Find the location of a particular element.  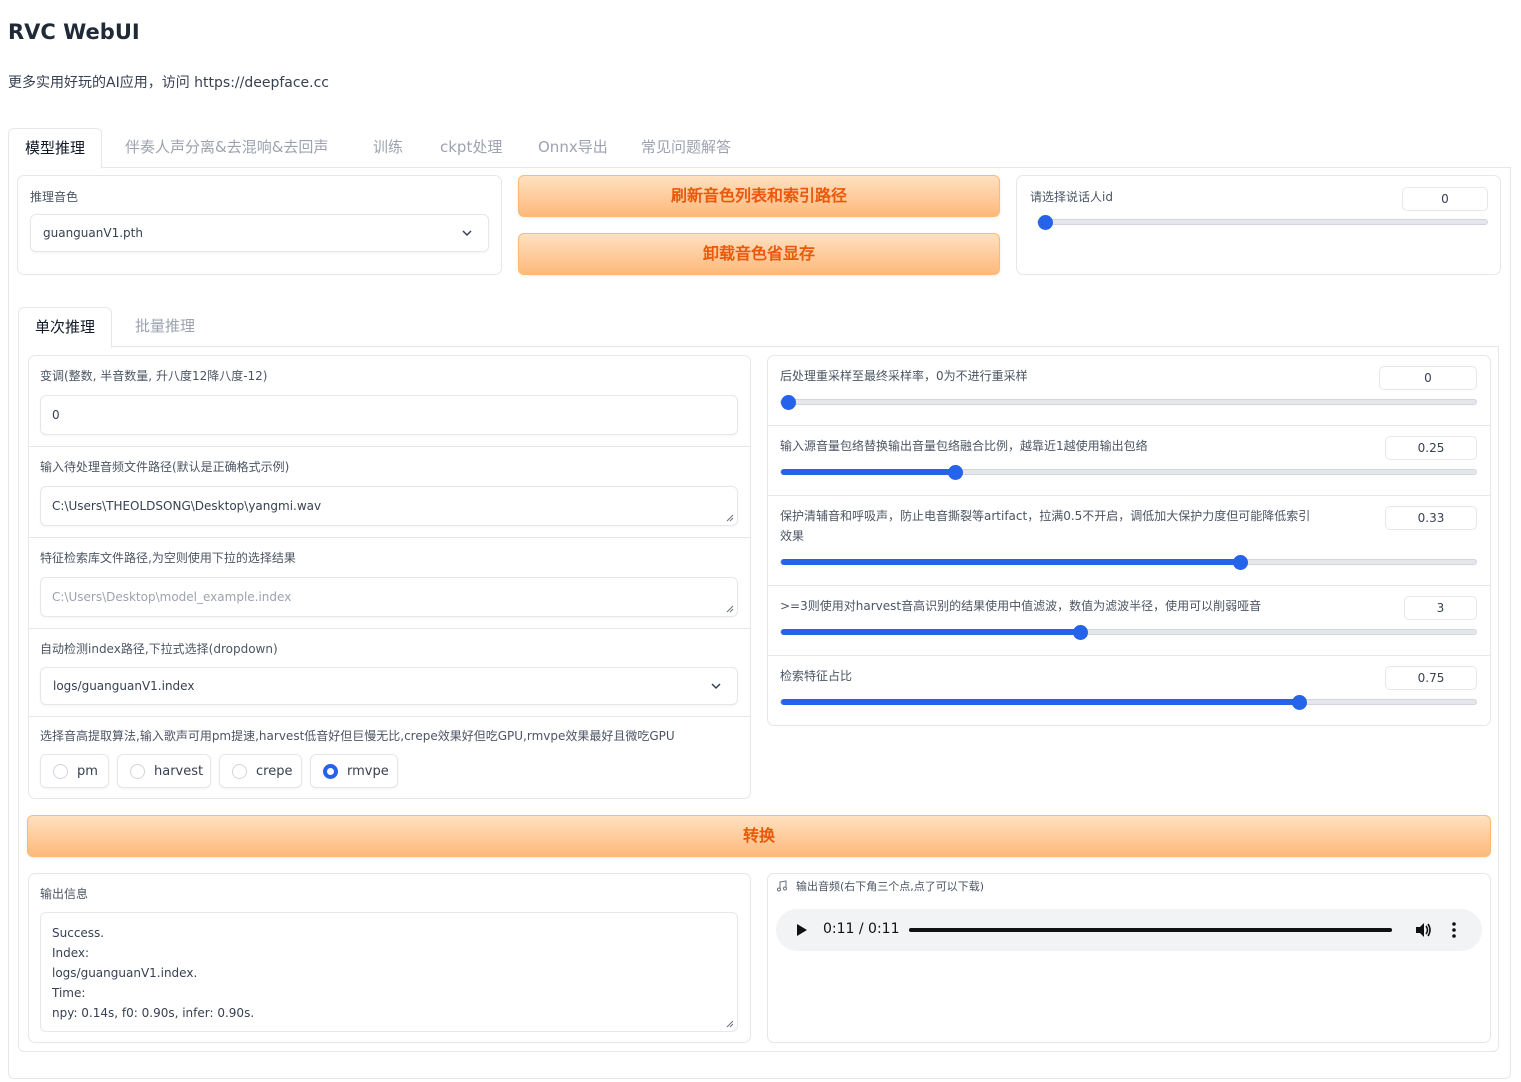

input-path-field: C:\Users\THEOLDSONG\Desktop\yangmi.wav is located at coordinates (389, 506).